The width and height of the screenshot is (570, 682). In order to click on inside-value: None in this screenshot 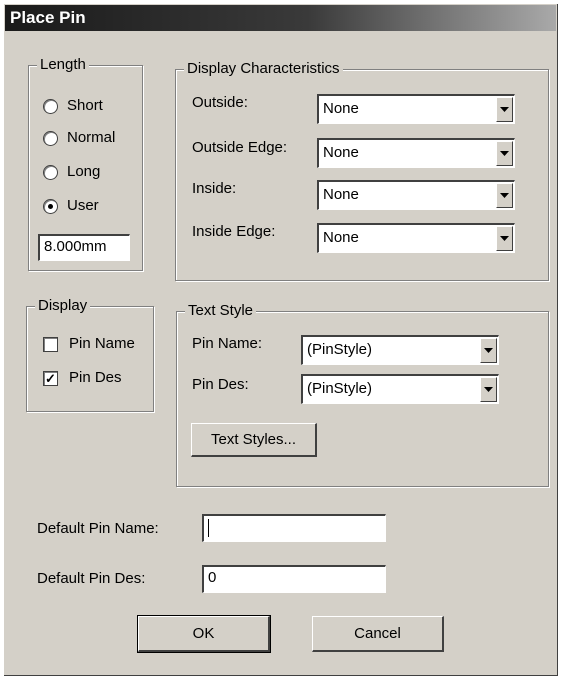, I will do `click(341, 194)`.